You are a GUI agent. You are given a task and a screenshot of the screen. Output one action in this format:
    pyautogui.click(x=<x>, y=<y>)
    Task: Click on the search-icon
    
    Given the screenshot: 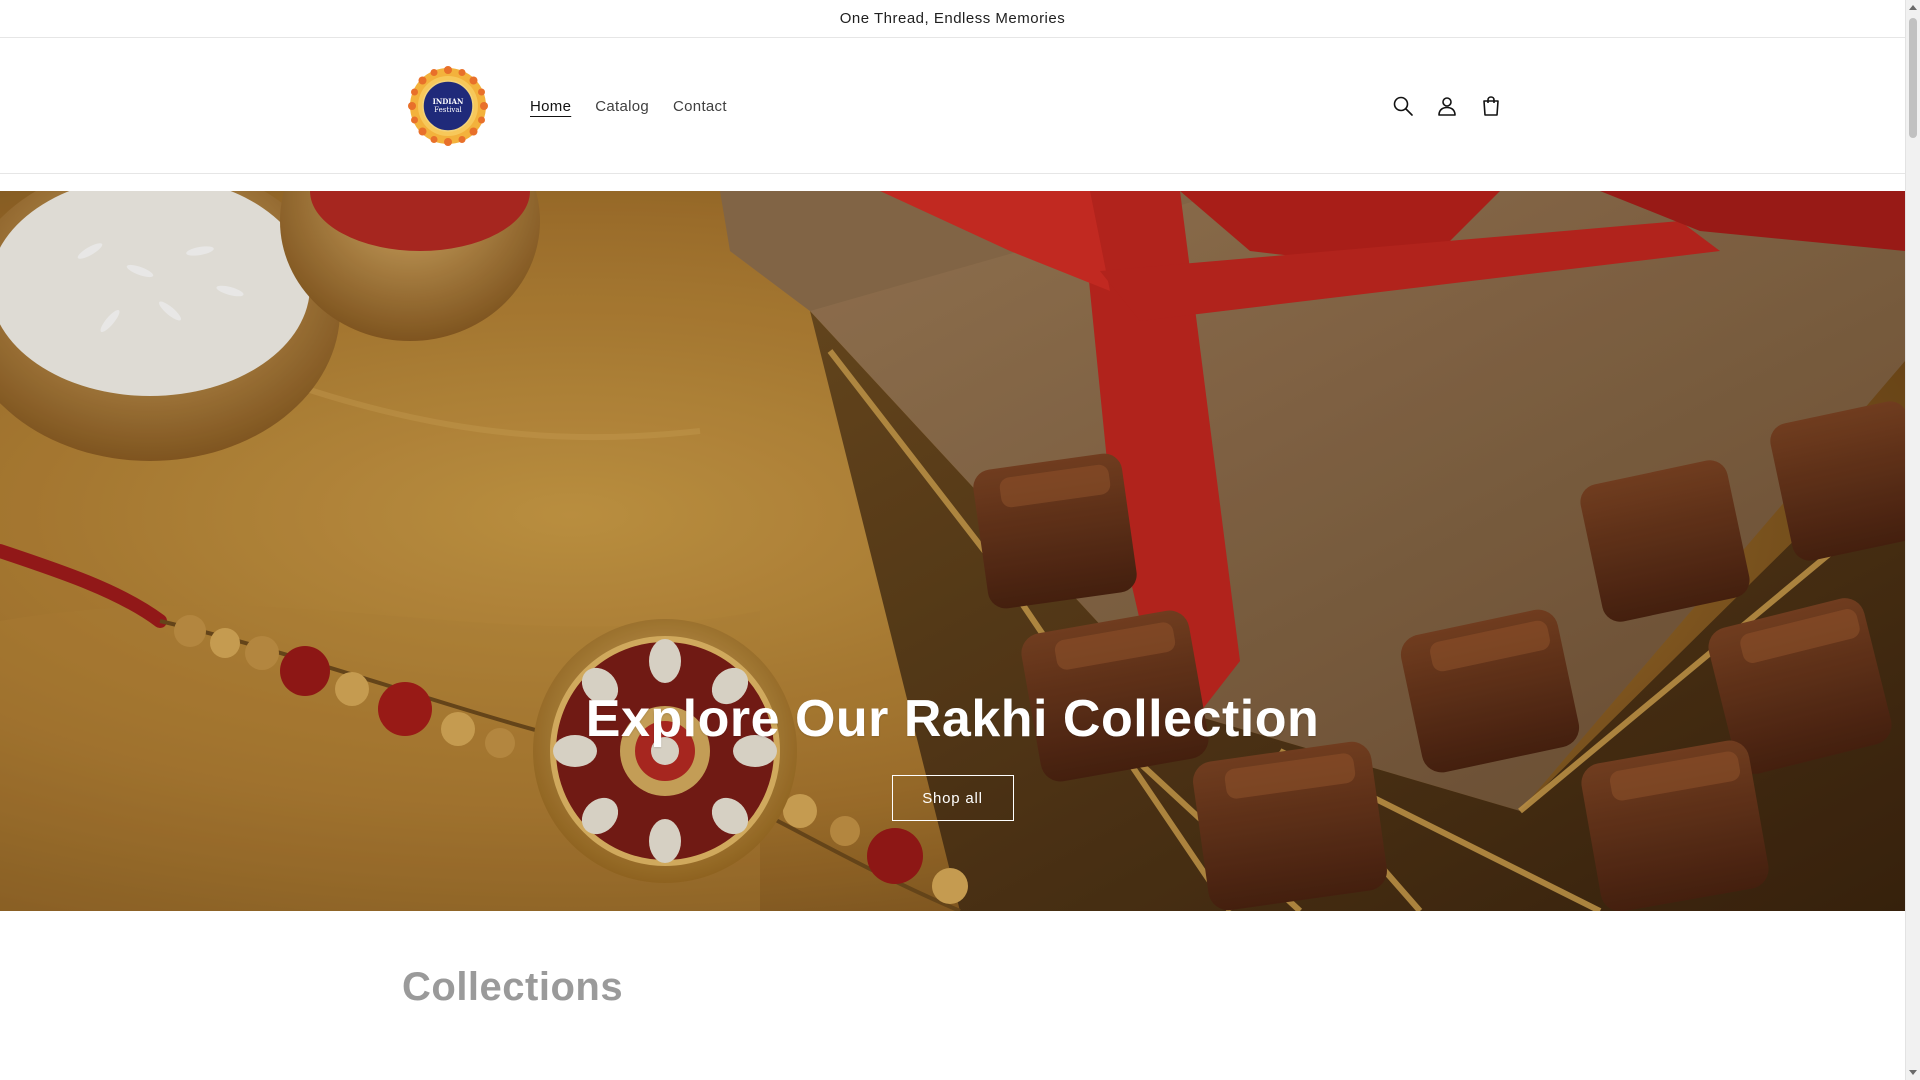 What is the action you would take?
    pyautogui.click(x=1403, y=106)
    